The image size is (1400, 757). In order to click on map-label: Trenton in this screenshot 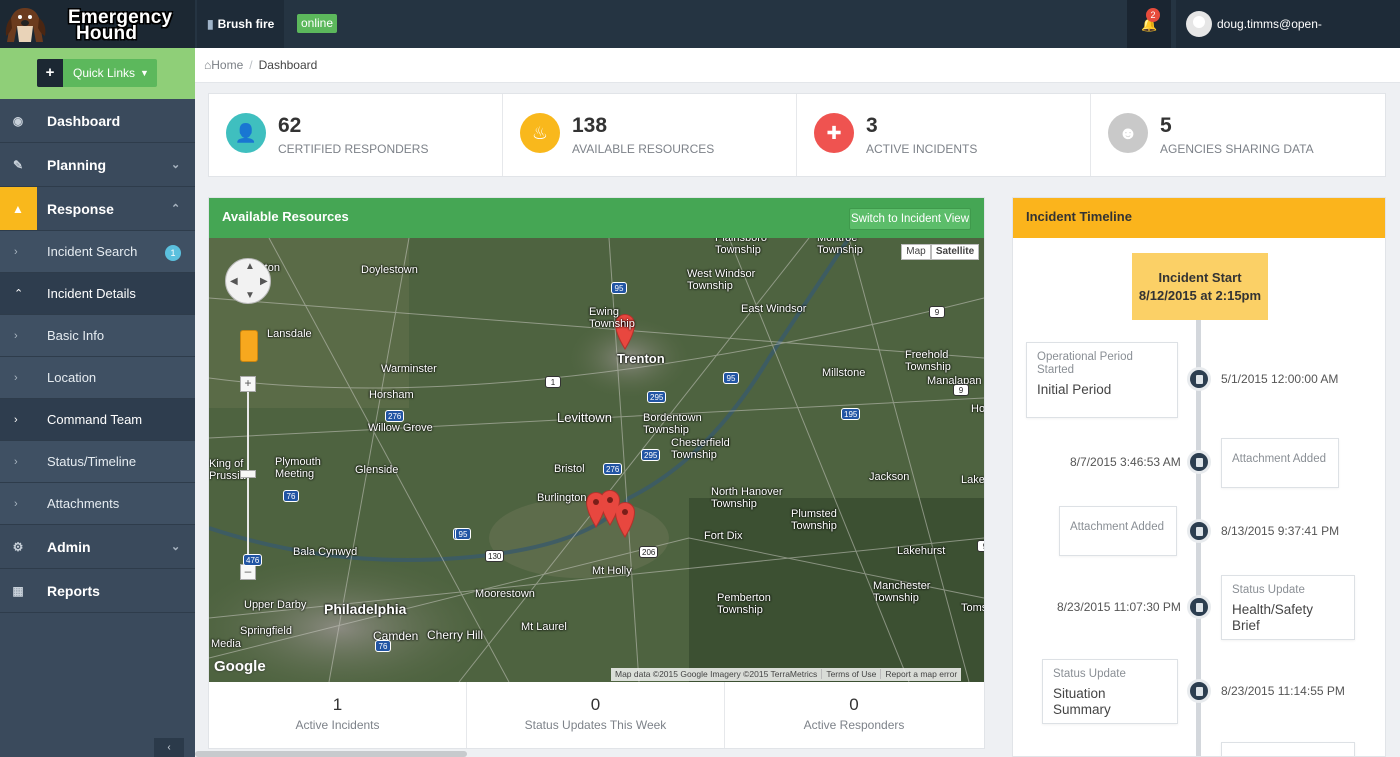, I will do `click(641, 358)`.